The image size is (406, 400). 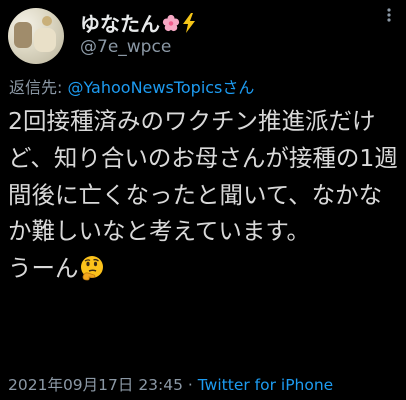 What do you see at coordinates (389, 15) in the screenshot?
I see `more-options-icon` at bounding box center [389, 15].